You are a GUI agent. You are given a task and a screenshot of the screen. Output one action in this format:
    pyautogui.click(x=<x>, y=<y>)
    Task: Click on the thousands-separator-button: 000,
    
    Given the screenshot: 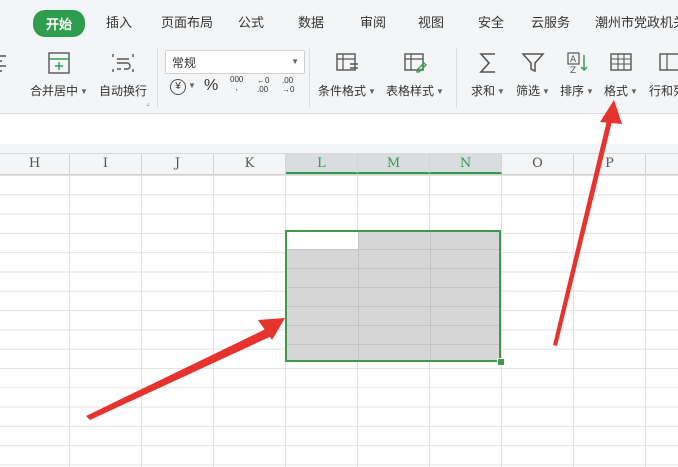 What is the action you would take?
    pyautogui.click(x=236, y=84)
    